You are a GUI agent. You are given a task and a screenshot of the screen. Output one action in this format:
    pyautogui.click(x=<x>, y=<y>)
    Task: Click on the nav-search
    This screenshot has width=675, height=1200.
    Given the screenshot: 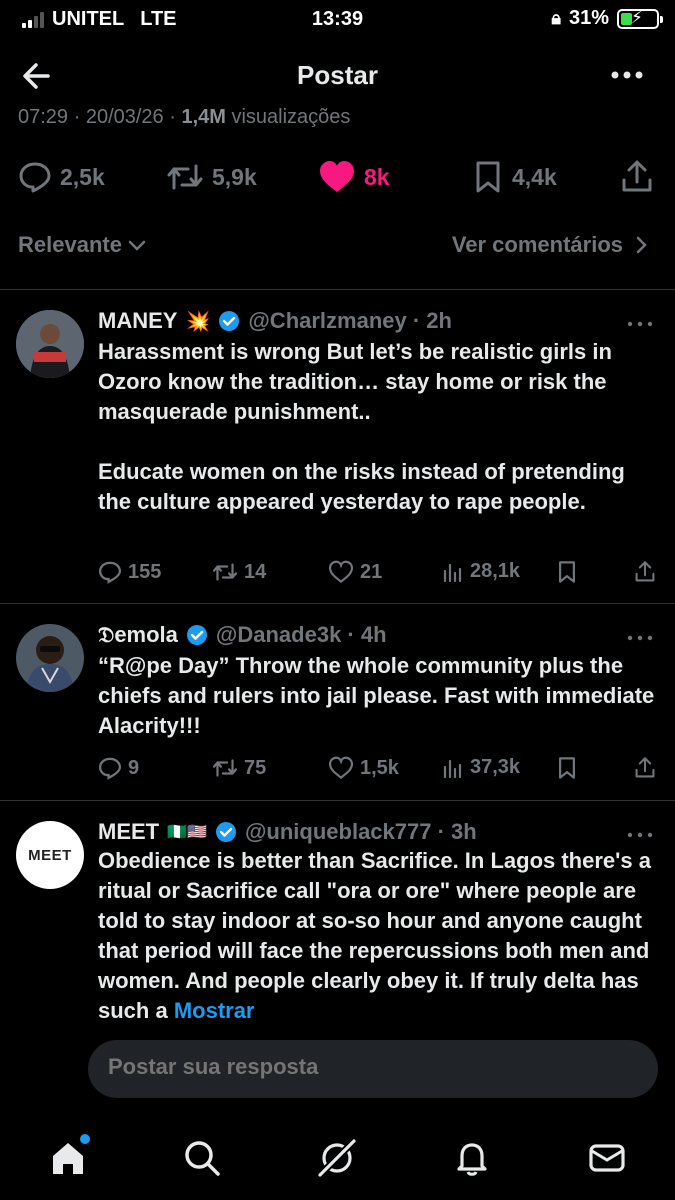 What is the action you would take?
    pyautogui.click(x=202, y=1158)
    